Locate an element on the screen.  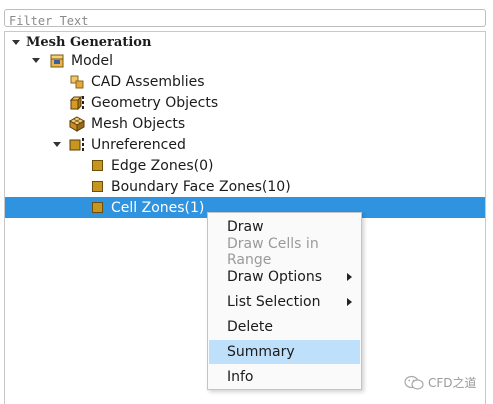
tree-item-label: Geometry Objects is located at coordinates (155, 102).